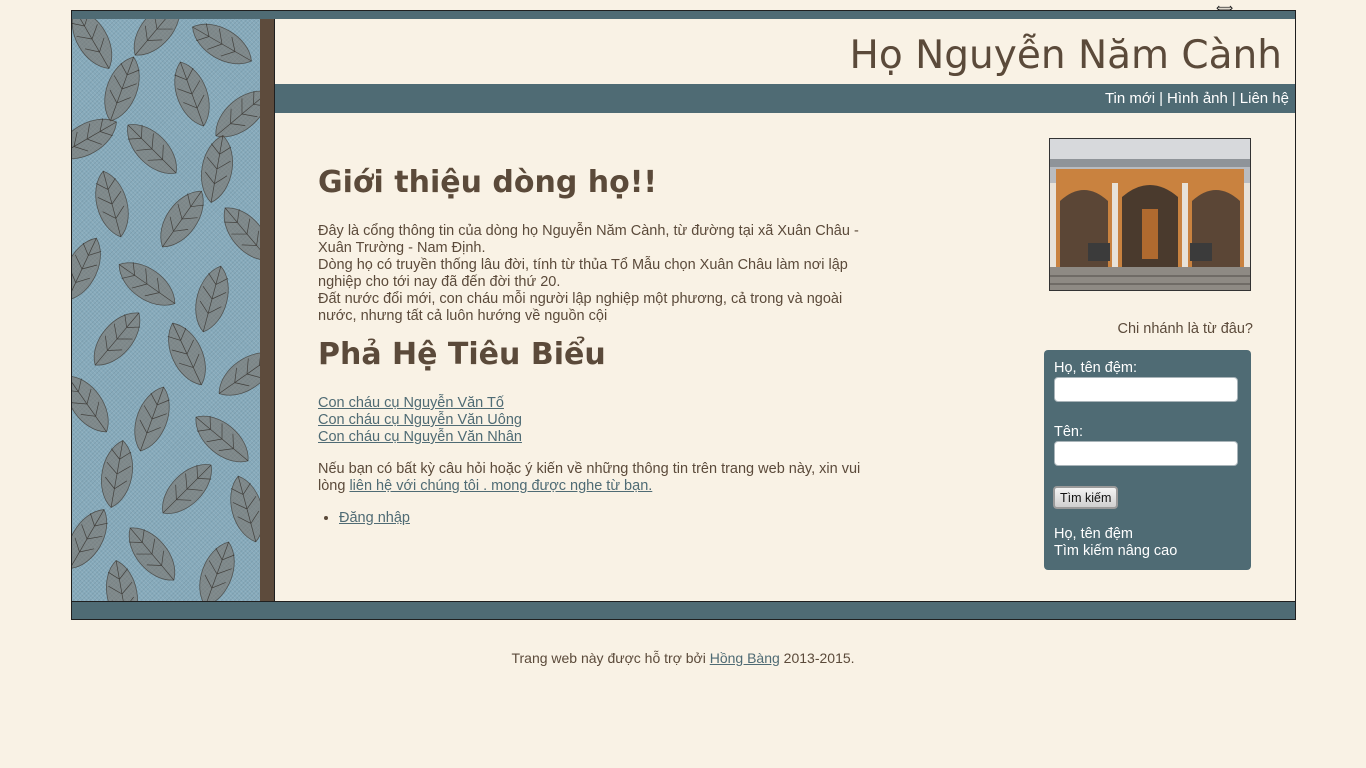  Describe the element at coordinates (374, 518) in the screenshot. I see `login-link: Đăng nhập` at that location.